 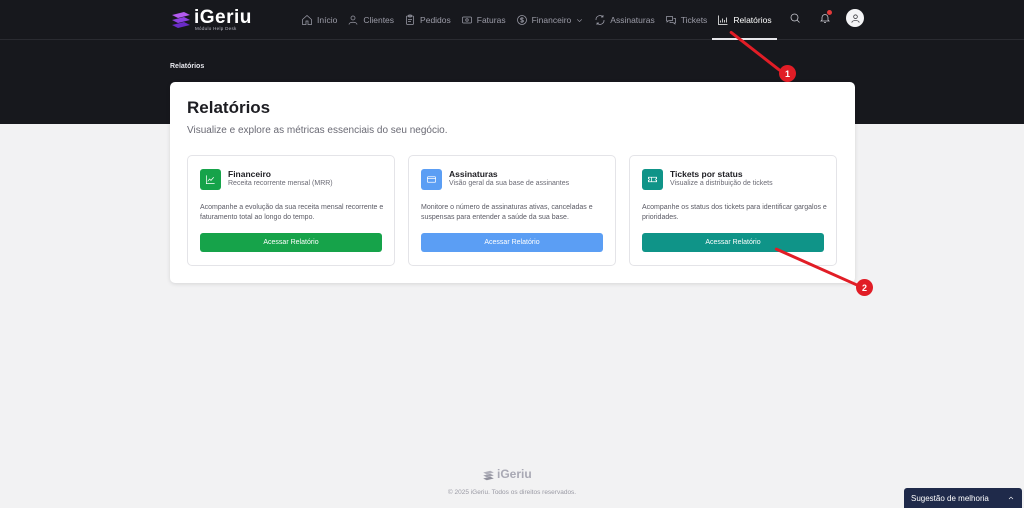 What do you see at coordinates (694, 20) in the screenshot?
I see `nav-label: Tickets` at bounding box center [694, 20].